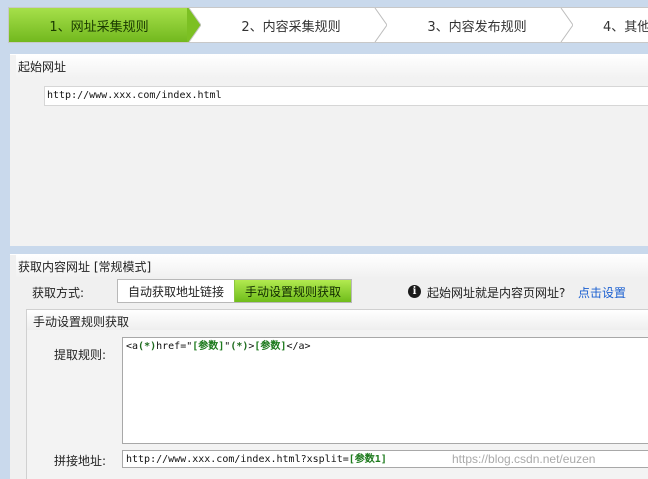  What do you see at coordinates (496, 293) in the screenshot?
I see `hint-text: 起始网址就是内容页网址?` at bounding box center [496, 293].